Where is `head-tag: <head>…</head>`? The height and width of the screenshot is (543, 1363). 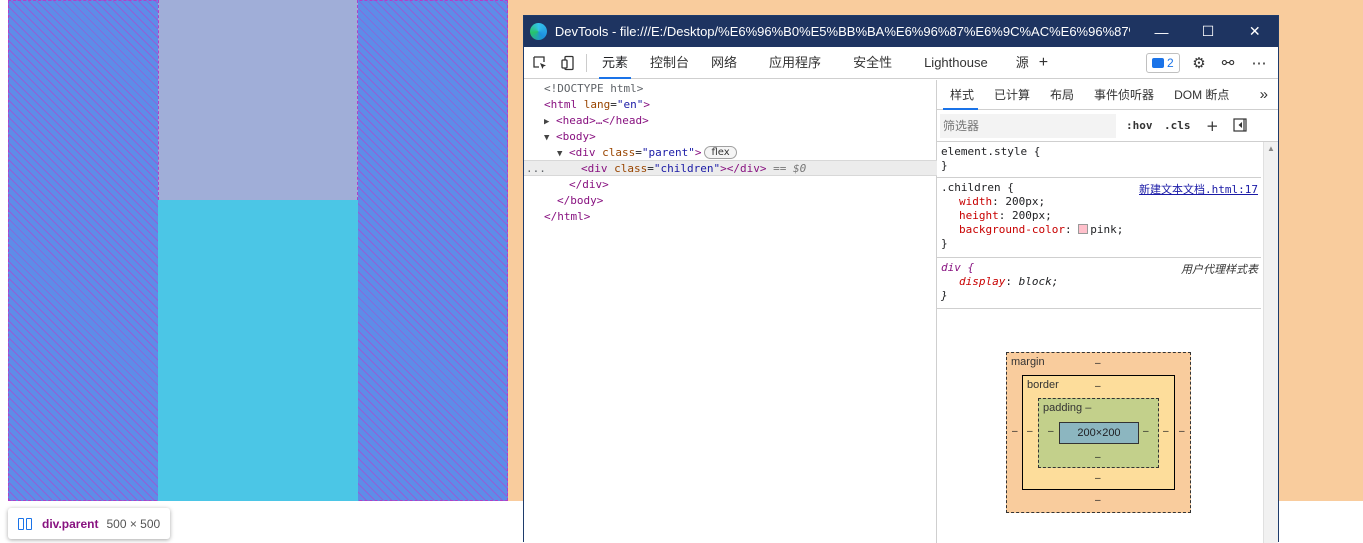 head-tag: <head>…</head> is located at coordinates (602, 120).